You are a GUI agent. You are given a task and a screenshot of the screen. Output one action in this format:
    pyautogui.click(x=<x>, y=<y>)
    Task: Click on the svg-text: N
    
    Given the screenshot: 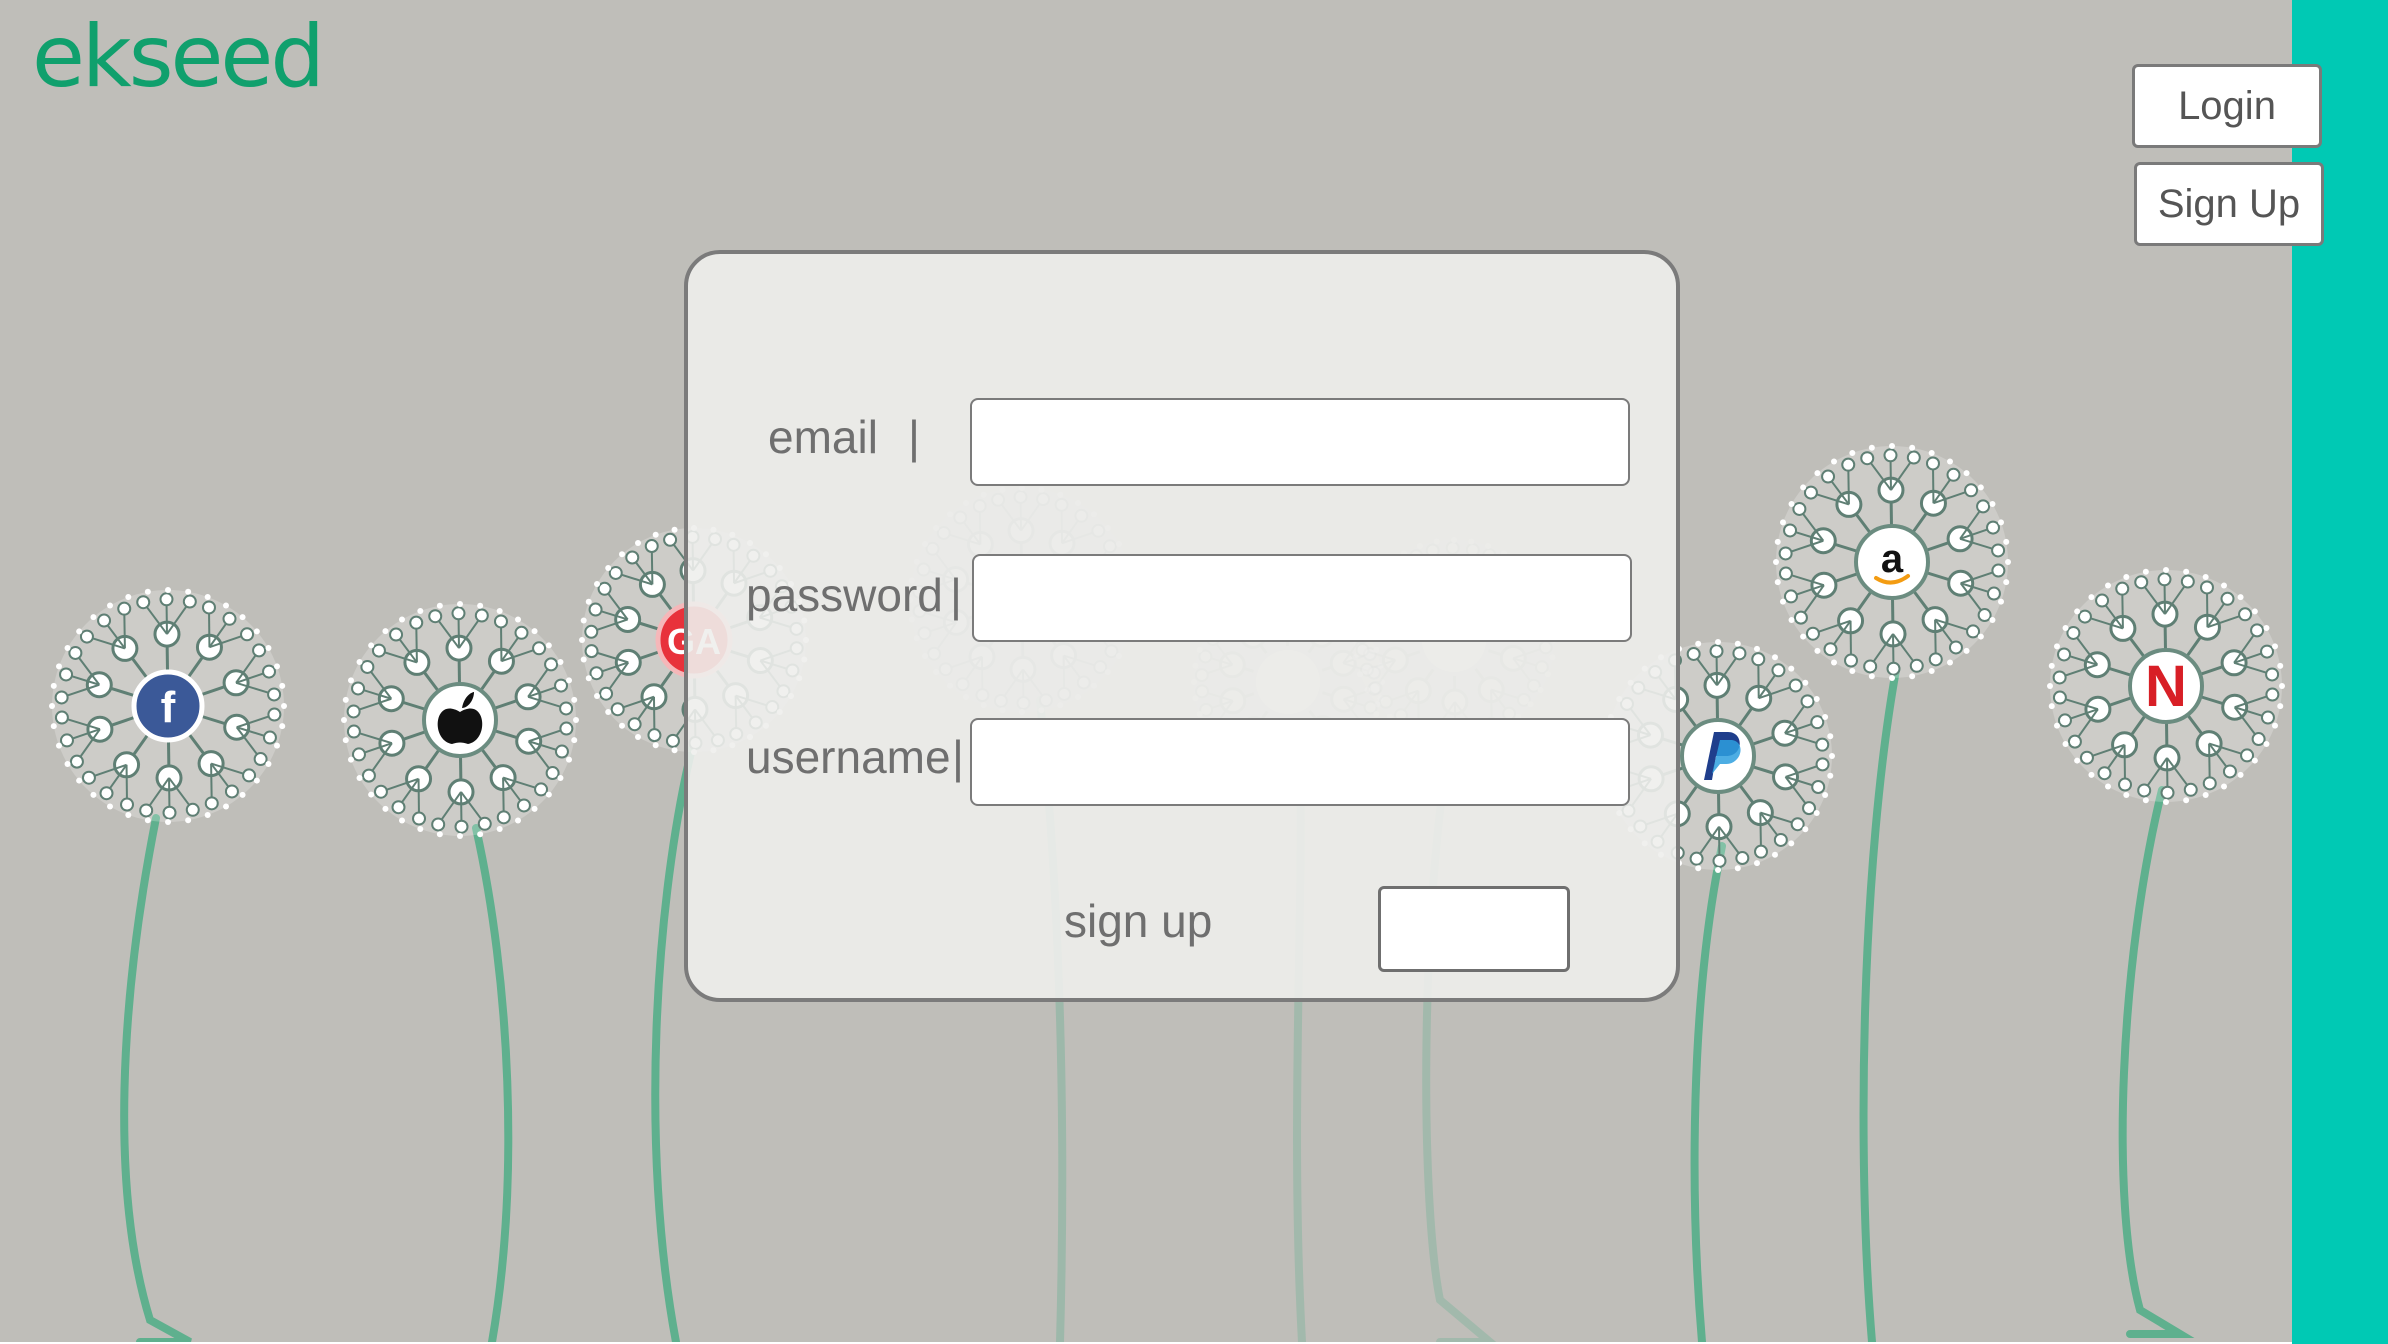 What is the action you would take?
    pyautogui.click(x=2166, y=686)
    